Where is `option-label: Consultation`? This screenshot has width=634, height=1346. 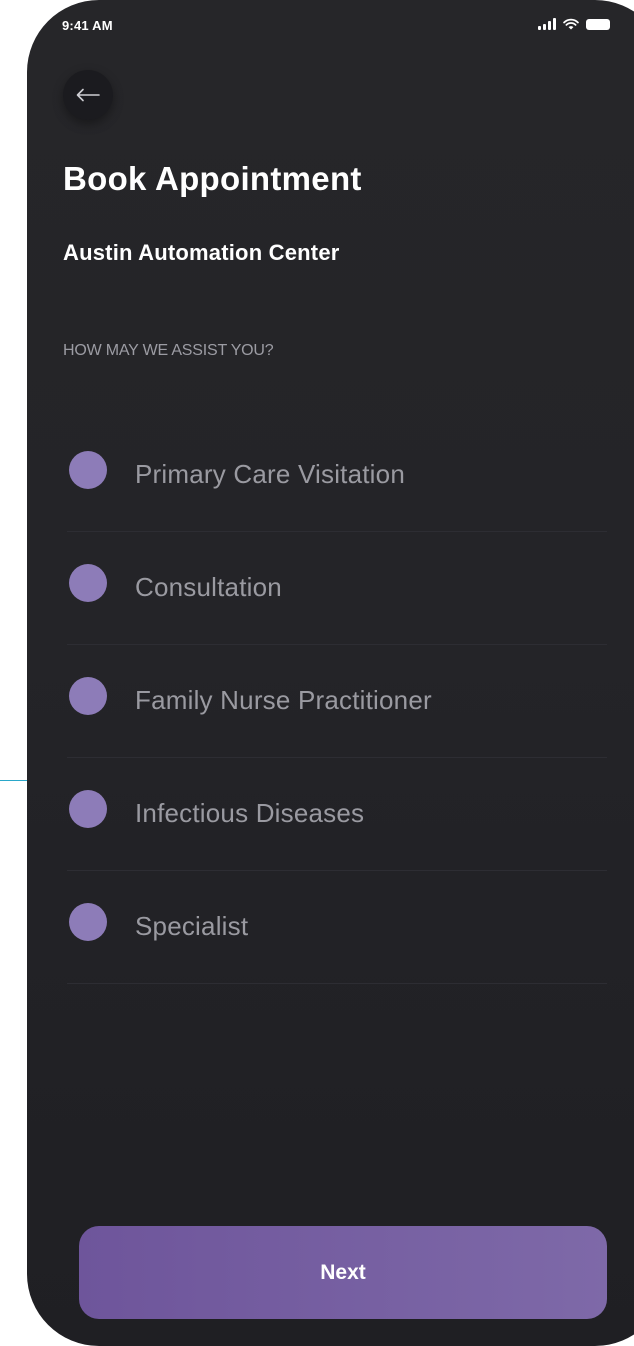
option-label: Consultation is located at coordinates (208, 587).